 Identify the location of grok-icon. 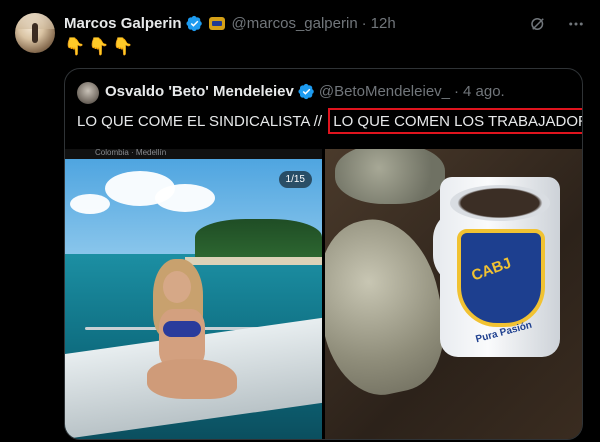
(538, 24).